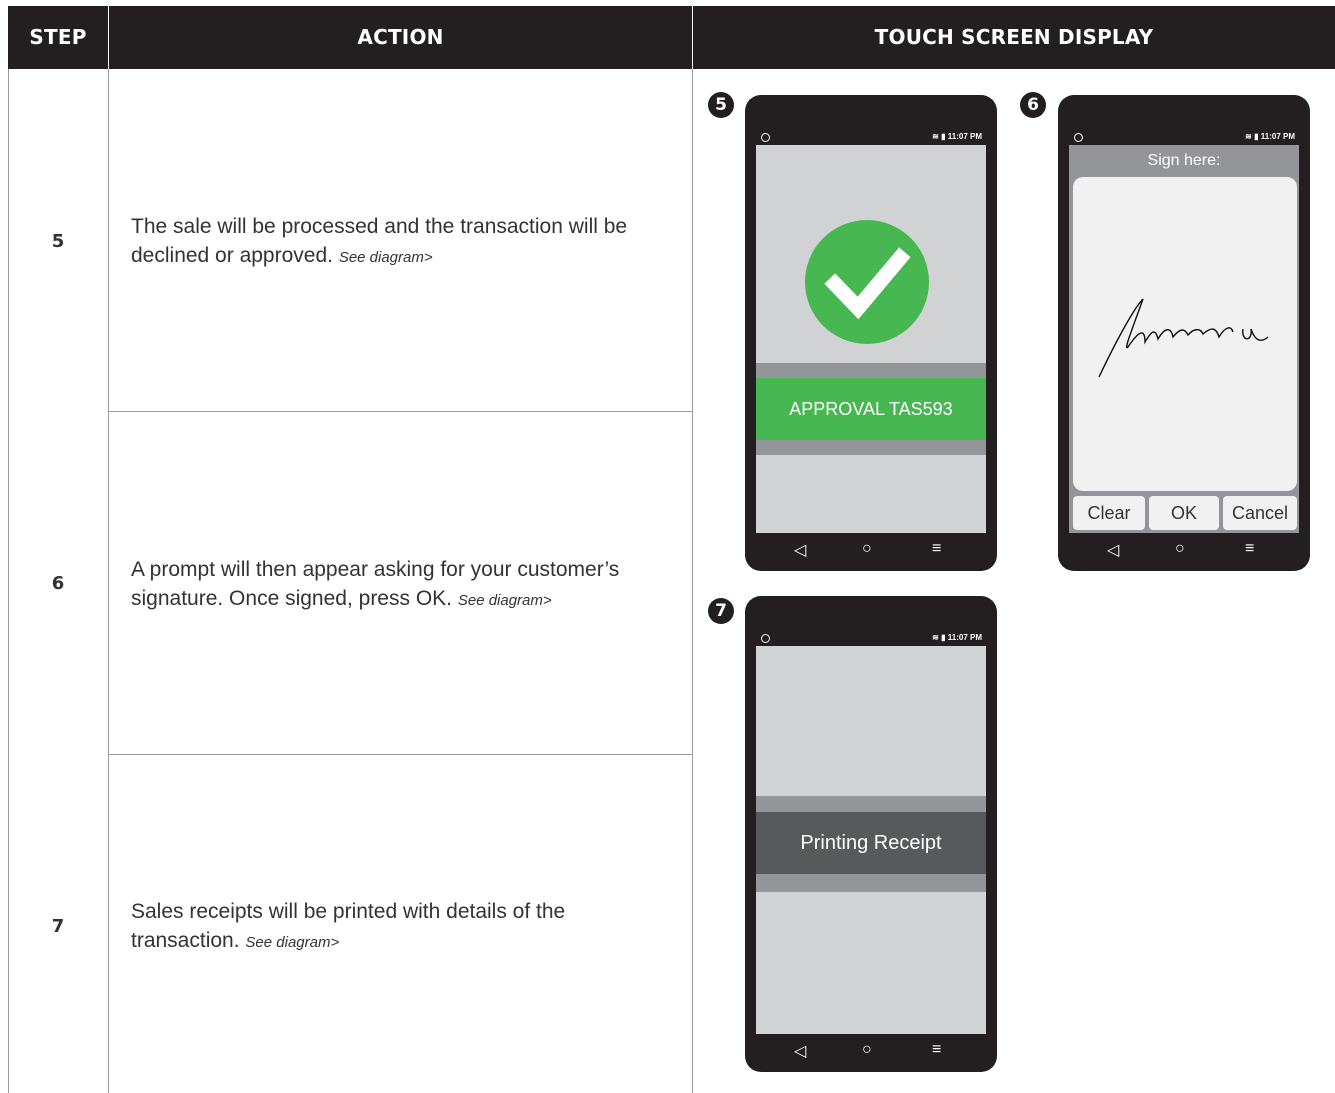 The image size is (1335, 1093). What do you see at coordinates (871, 409) in the screenshot?
I see `approval-banner: APPROVAL TAS593` at bounding box center [871, 409].